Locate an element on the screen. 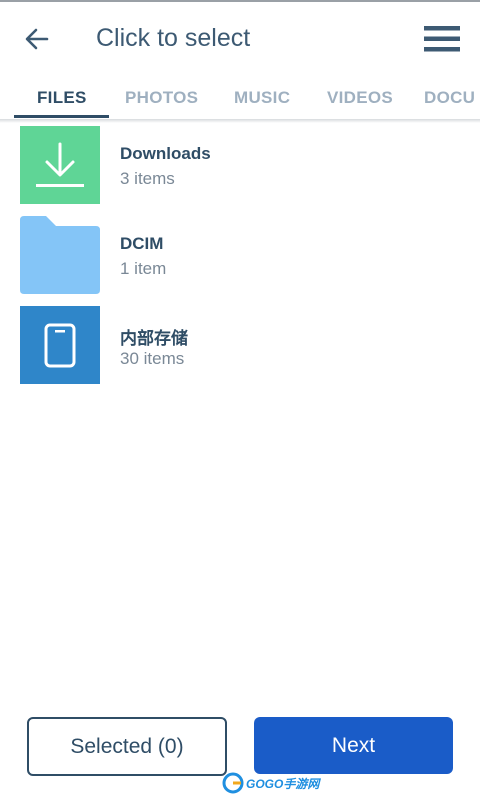  phone-icon is located at coordinates (60, 345).